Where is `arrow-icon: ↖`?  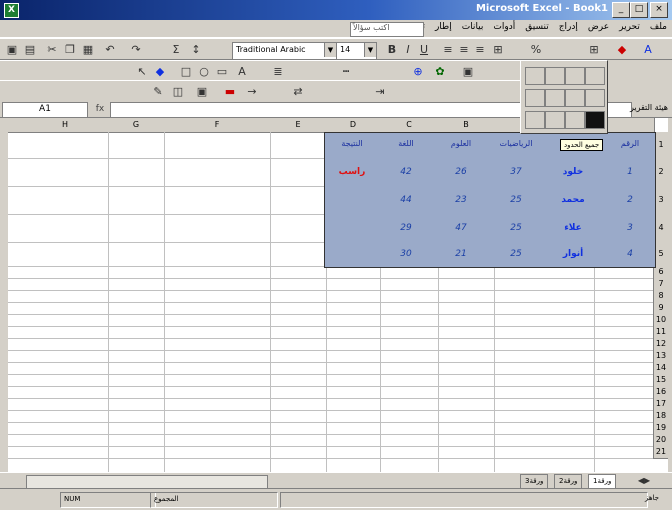 arrow-icon: ↖ is located at coordinates (142, 72).